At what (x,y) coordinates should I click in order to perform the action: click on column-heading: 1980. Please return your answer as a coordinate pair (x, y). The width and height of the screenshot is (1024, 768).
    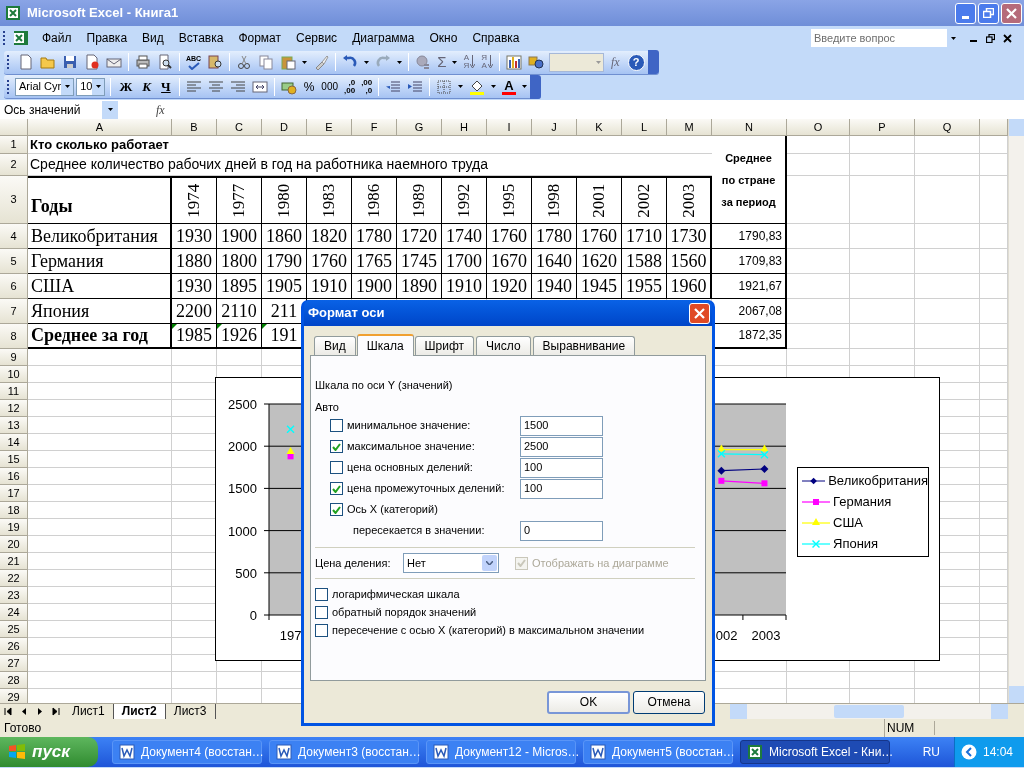
    Looking at the image, I should click on (284, 200).